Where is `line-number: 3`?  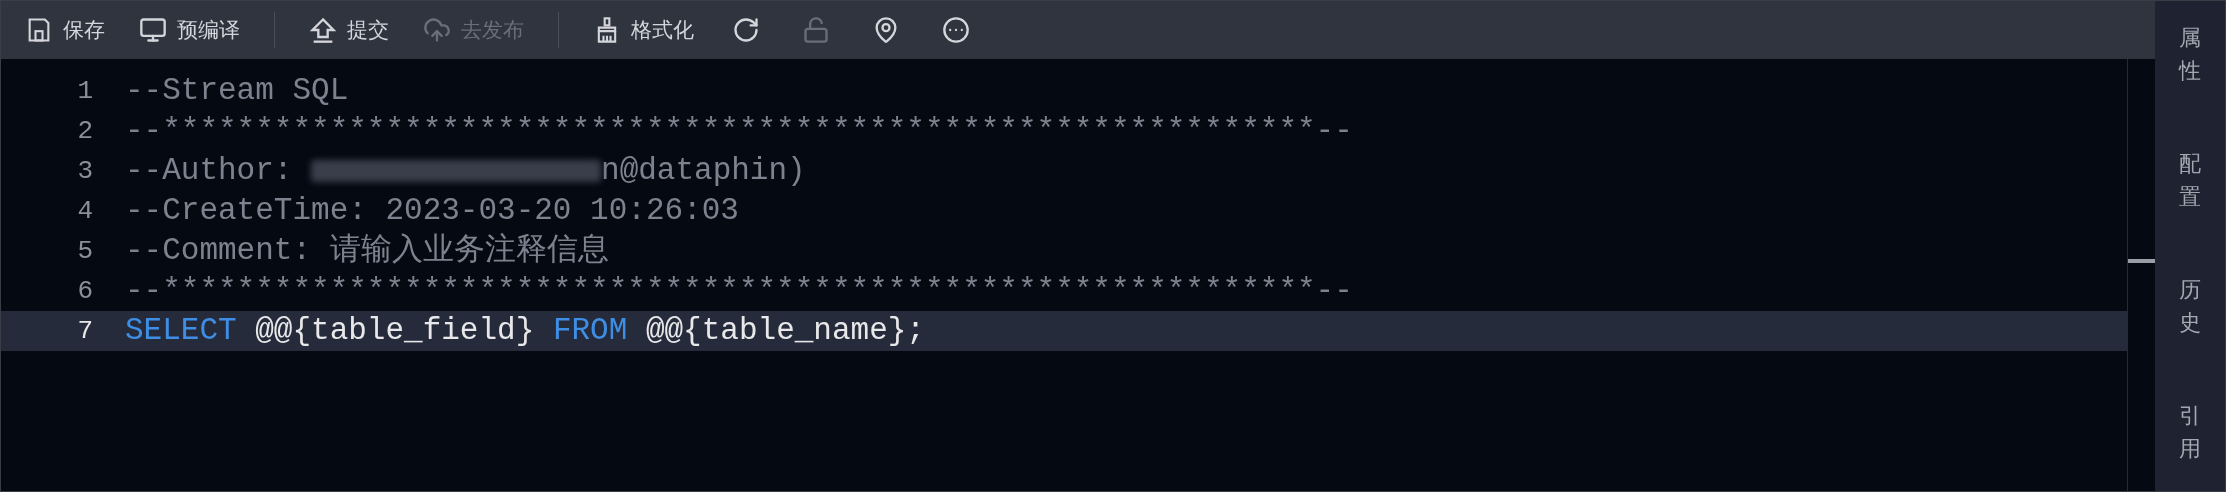
line-number: 3 is located at coordinates (84, 171).